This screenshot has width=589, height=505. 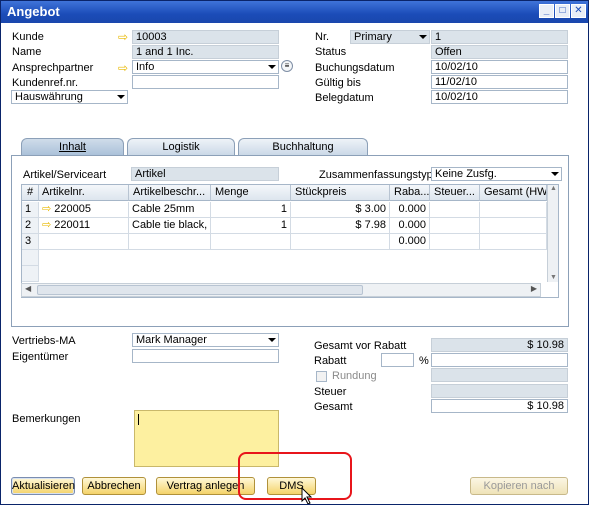 I want to click on gesamt-vor-field: $ 10.98, so click(x=499, y=345).